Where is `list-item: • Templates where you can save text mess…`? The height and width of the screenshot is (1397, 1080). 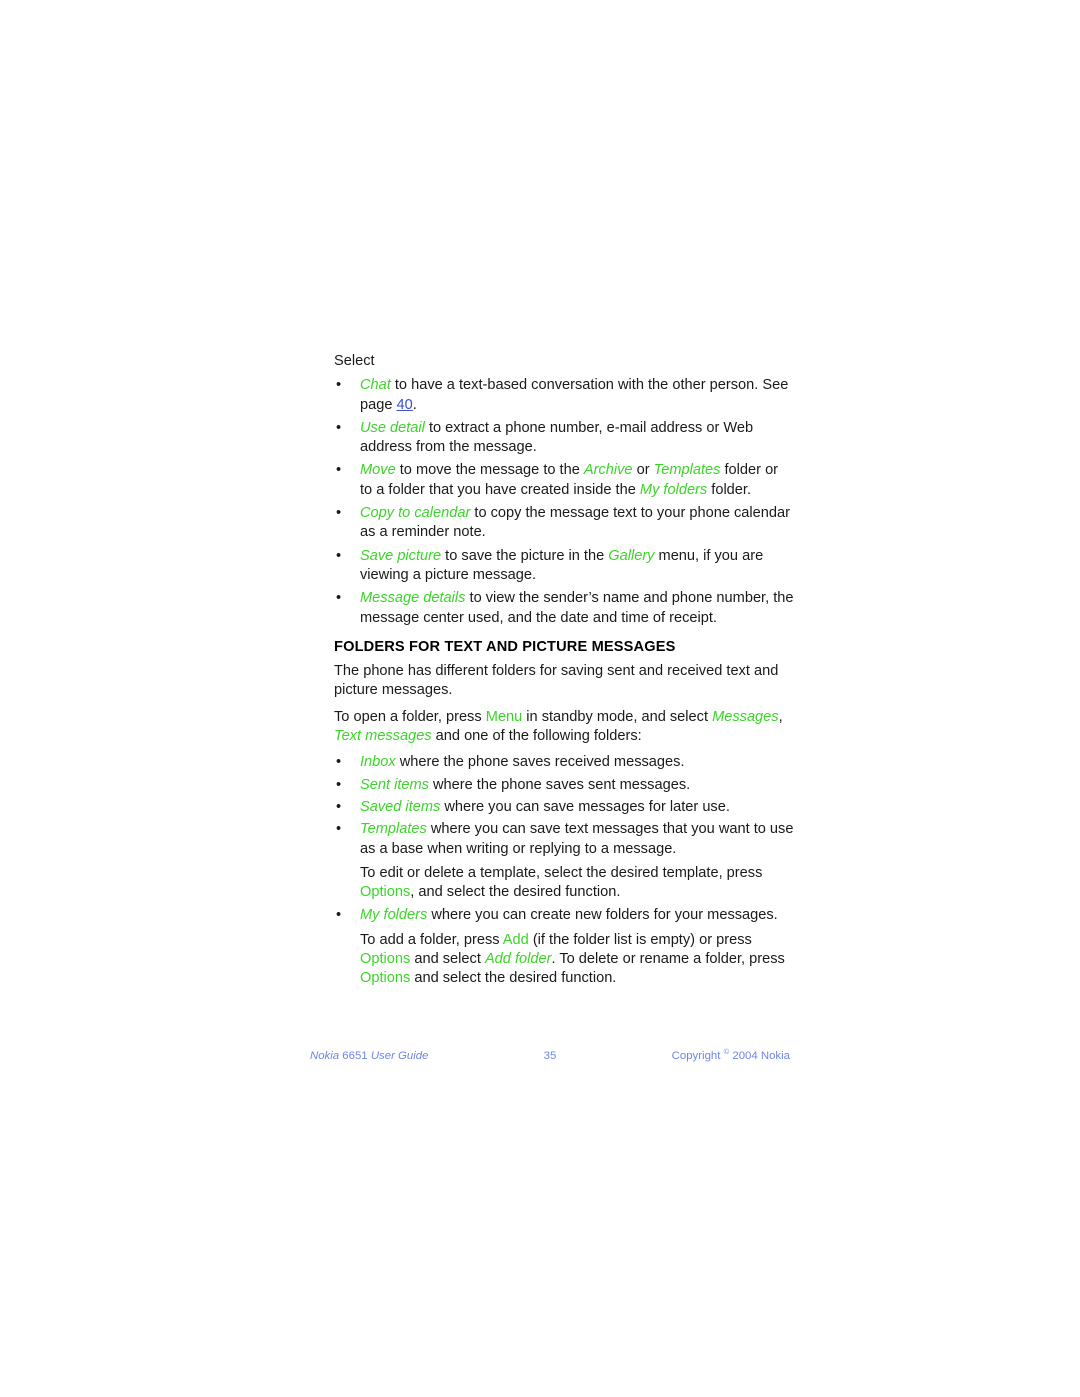 list-item: • Templates where you can save text mess… is located at coordinates (564, 839).